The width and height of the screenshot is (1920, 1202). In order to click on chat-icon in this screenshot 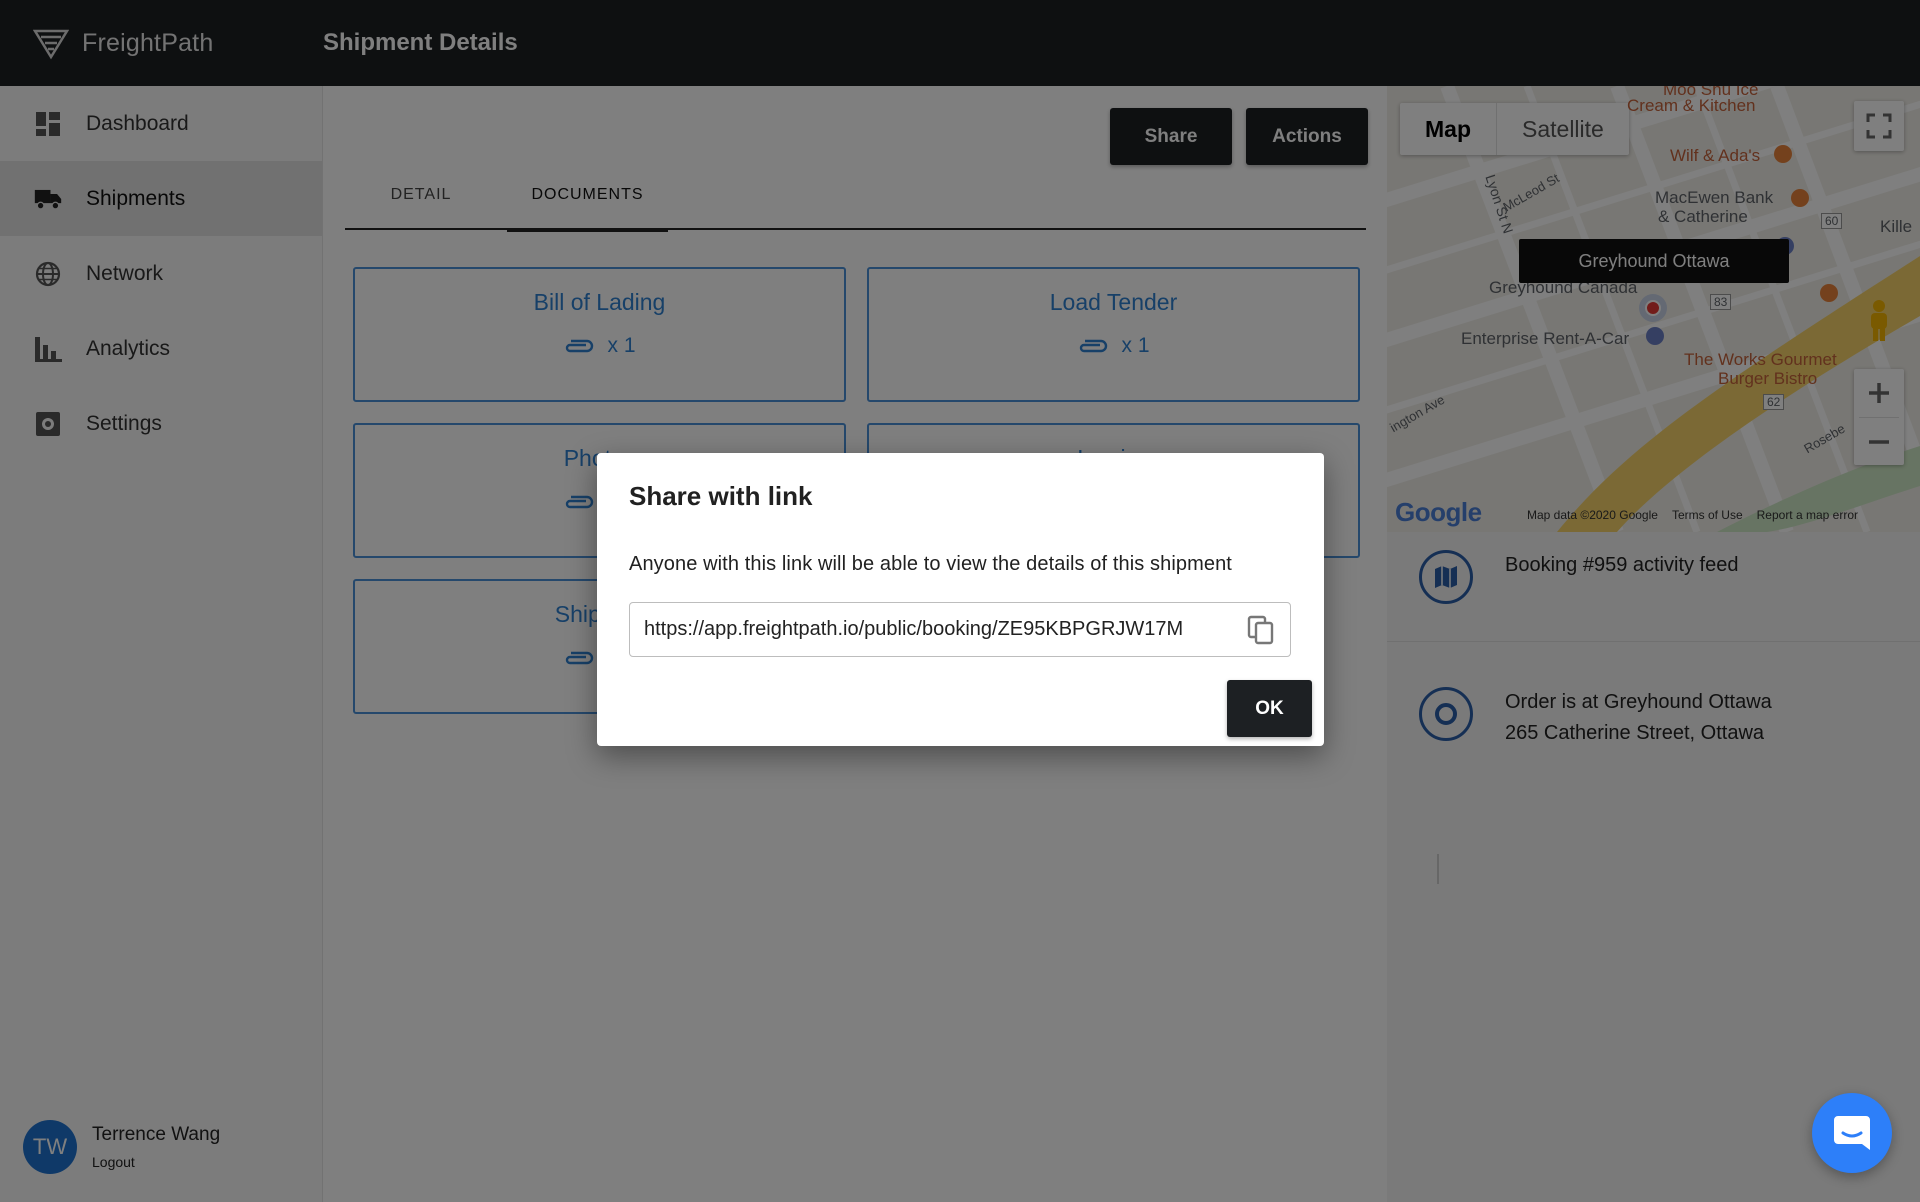, I will do `click(1852, 1133)`.